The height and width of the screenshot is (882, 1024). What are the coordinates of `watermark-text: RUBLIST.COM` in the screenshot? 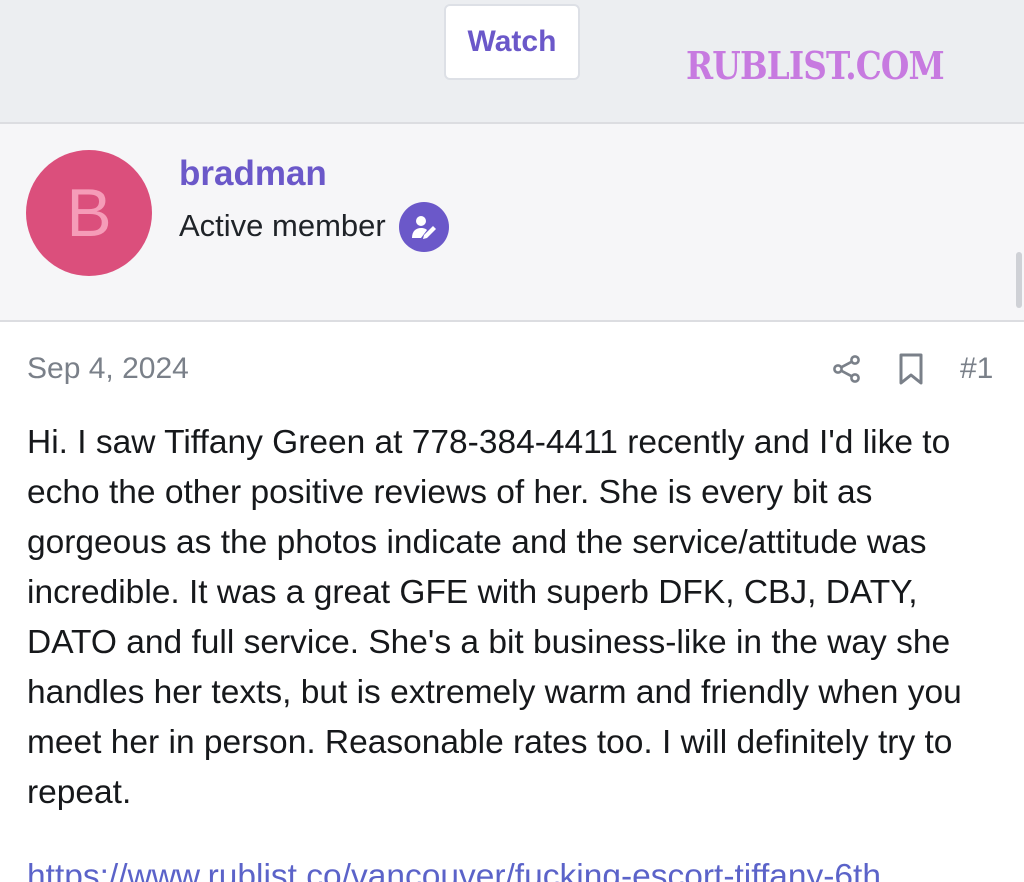 It's located at (815, 65).